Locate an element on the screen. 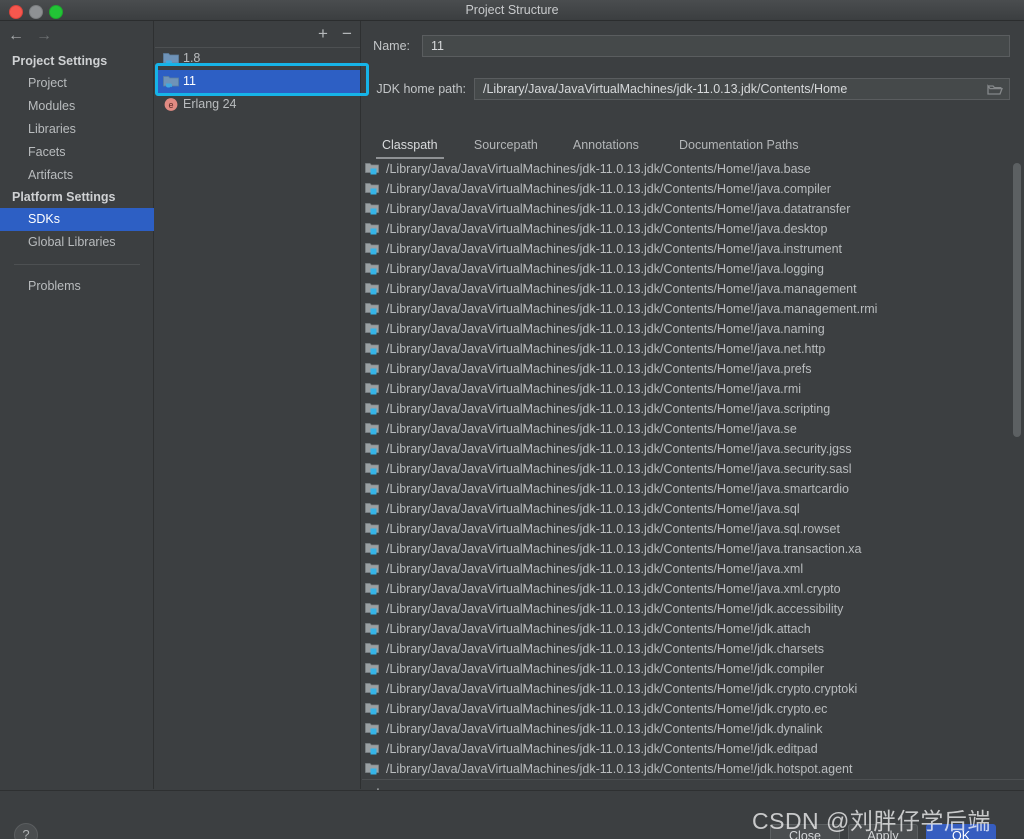 The height and width of the screenshot is (839, 1024). sidebar-item-facets: Facets is located at coordinates (77, 152).